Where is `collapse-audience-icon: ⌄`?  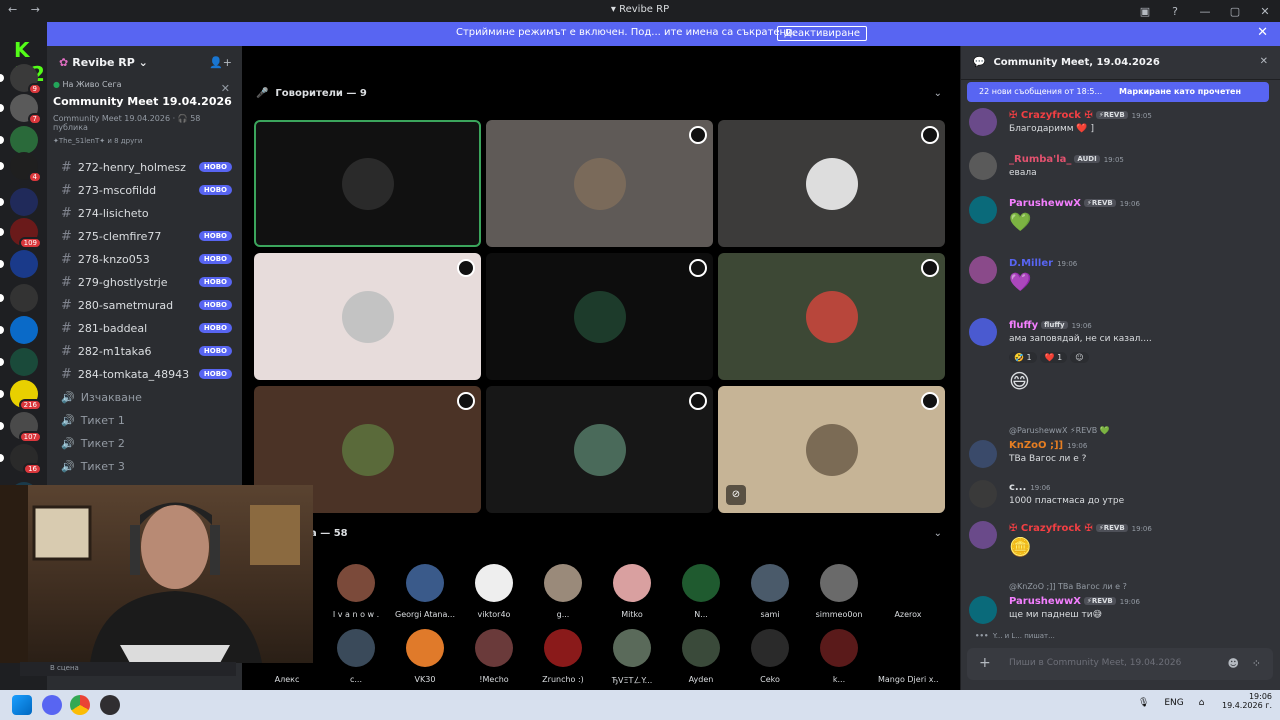
collapse-audience-icon: ⌄ is located at coordinates (938, 533).